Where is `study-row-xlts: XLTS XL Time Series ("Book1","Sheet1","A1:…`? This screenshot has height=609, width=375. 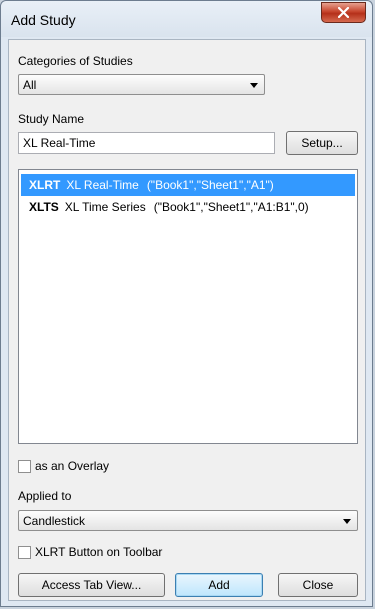 study-row-xlts: XLTS XL Time Series ("Book1","Sheet1","A1:… is located at coordinates (188, 207).